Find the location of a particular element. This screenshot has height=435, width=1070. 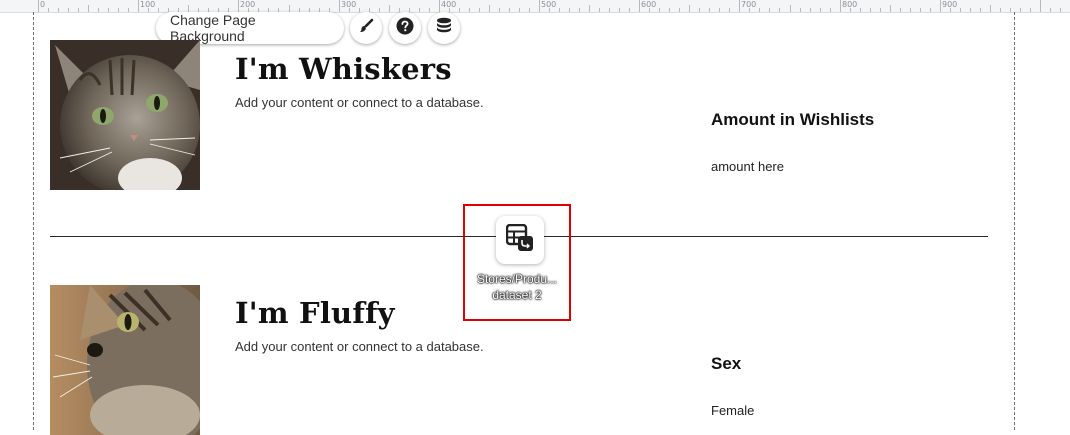

cat-photo-whiskers is located at coordinates (125, 115).